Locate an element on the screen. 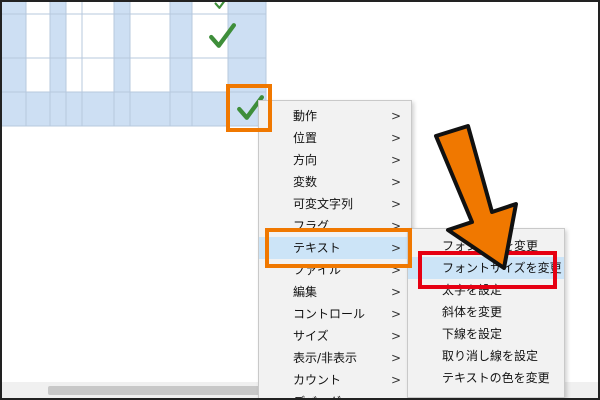 Image resolution: width=600 pixels, height=400 pixels. menu-item-label: 方向 is located at coordinates (305, 160).